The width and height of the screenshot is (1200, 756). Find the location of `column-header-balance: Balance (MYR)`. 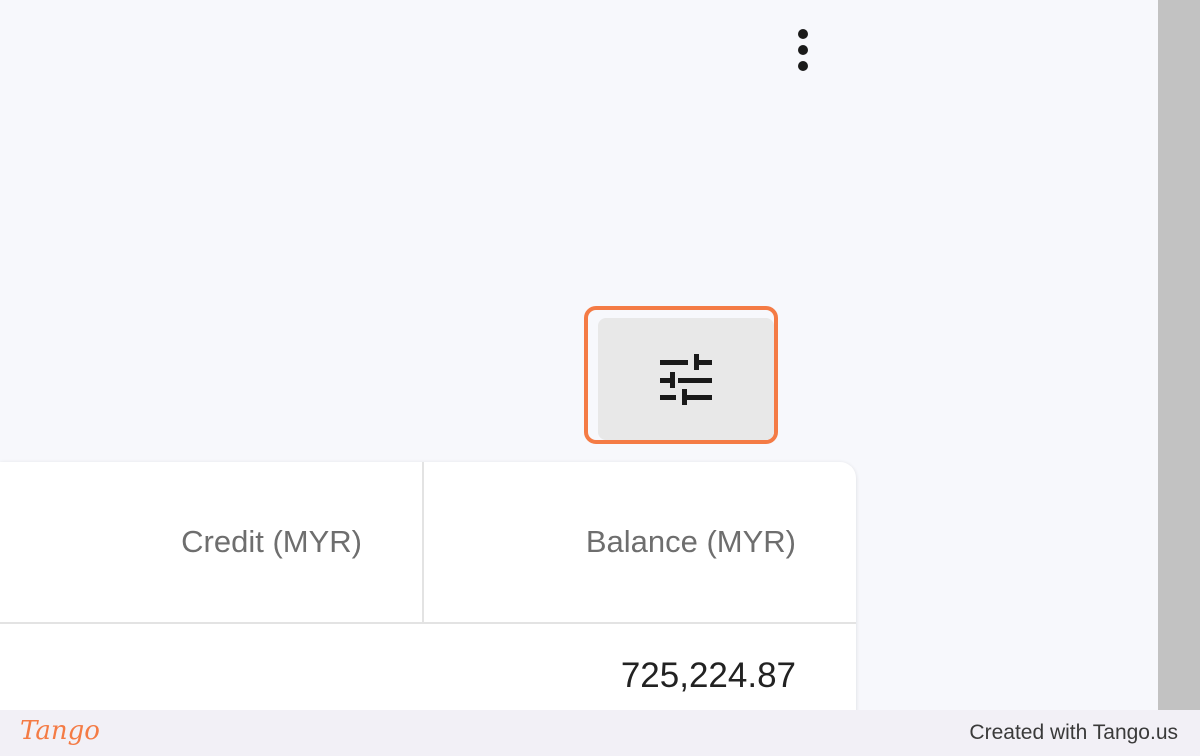

column-header-balance: Balance (MYR) is located at coordinates (640, 542).